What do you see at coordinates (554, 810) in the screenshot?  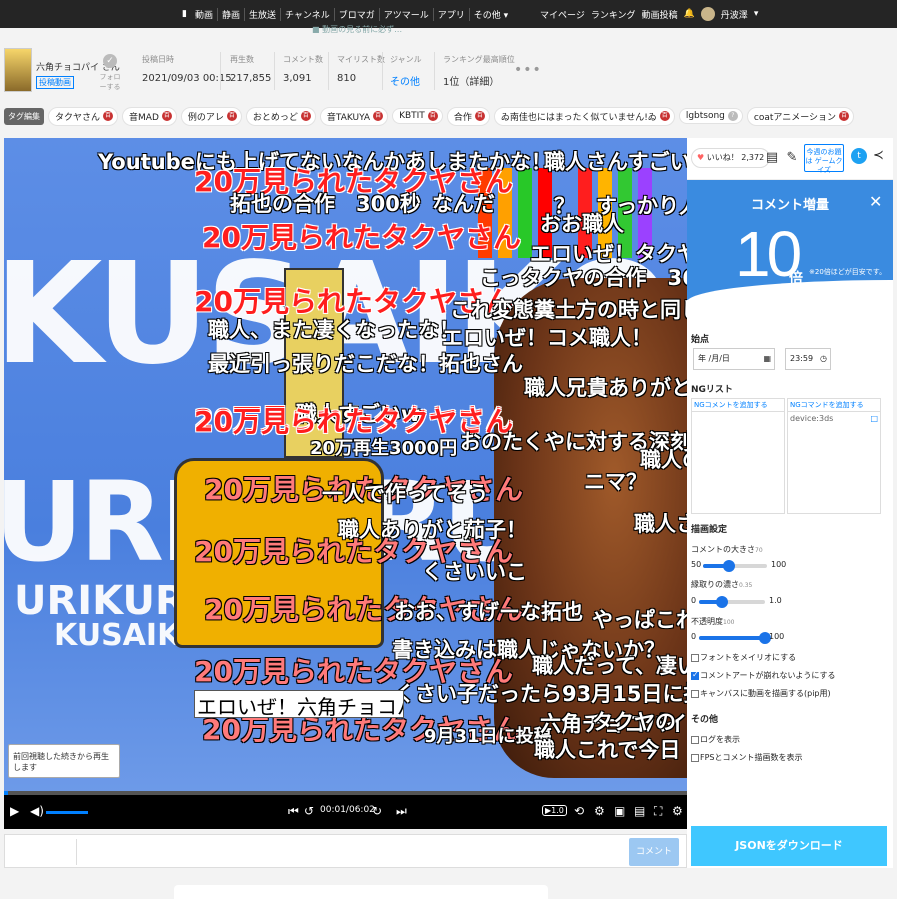 I see `speed-button: ▶1.0` at bounding box center [554, 810].